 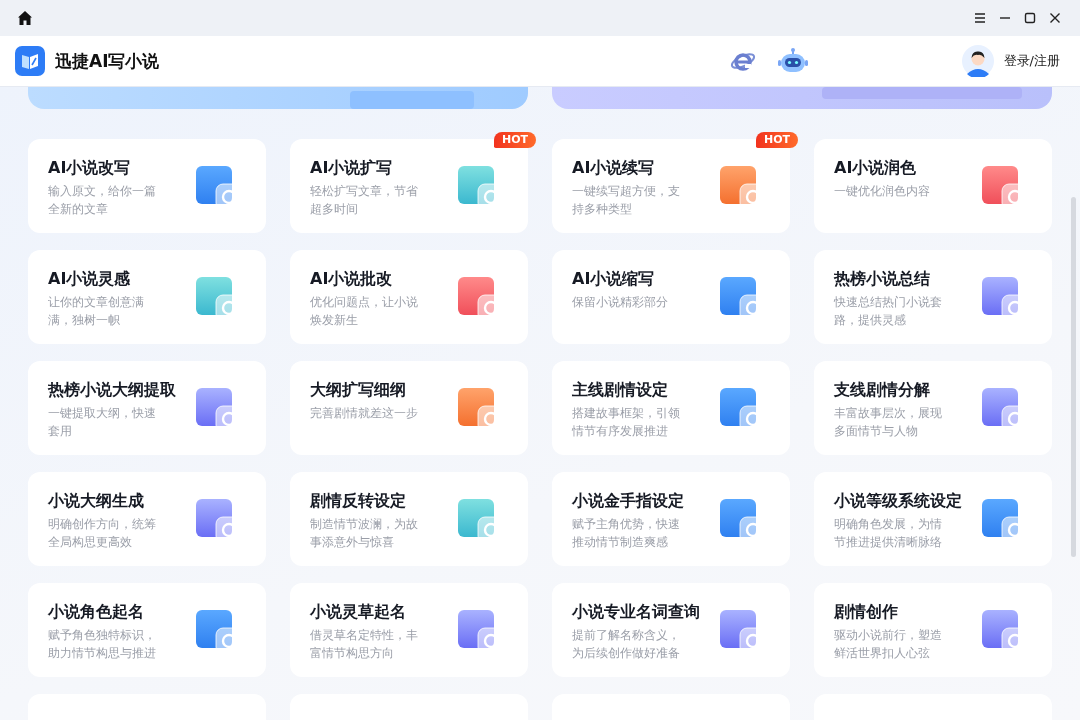 I want to click on tool-card: AI小说缩写 保留小说精彩部分, so click(x=671, y=297).